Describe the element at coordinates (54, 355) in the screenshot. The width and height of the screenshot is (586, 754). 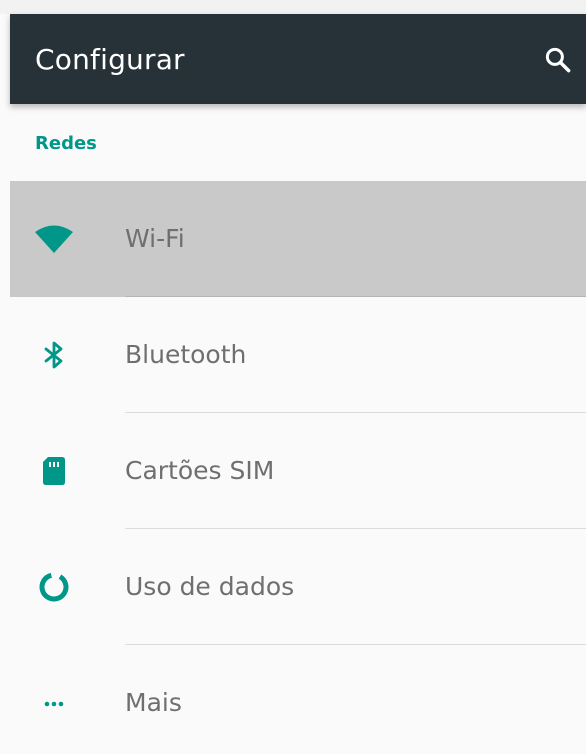
I see `bluetooth-icon` at that location.